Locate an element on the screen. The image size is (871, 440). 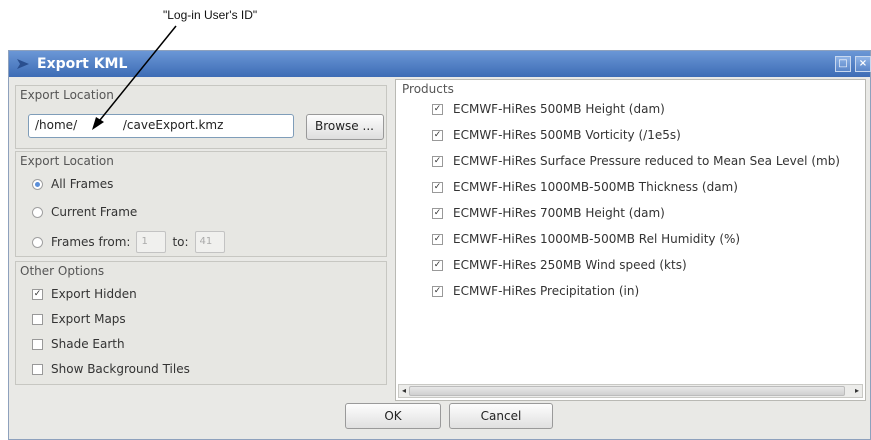
radio-all-frames-indicator is located at coordinates (37, 184).